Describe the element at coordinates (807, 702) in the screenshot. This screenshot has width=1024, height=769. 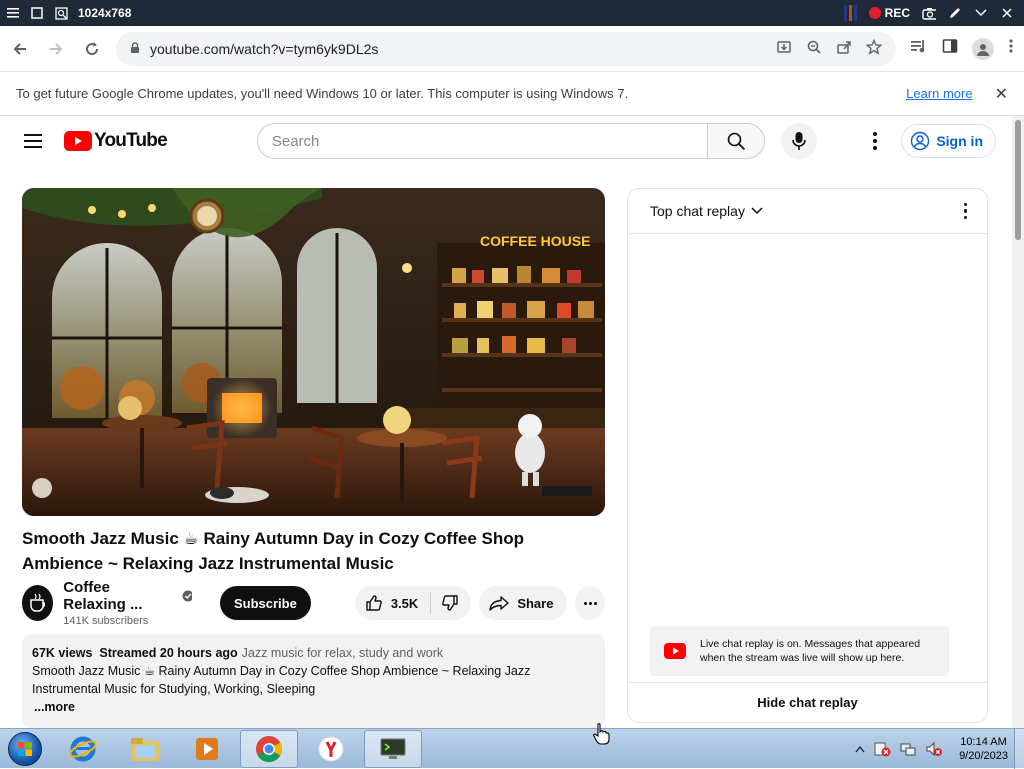
I see `hide-chat-replay-button: Hide chat replay` at that location.